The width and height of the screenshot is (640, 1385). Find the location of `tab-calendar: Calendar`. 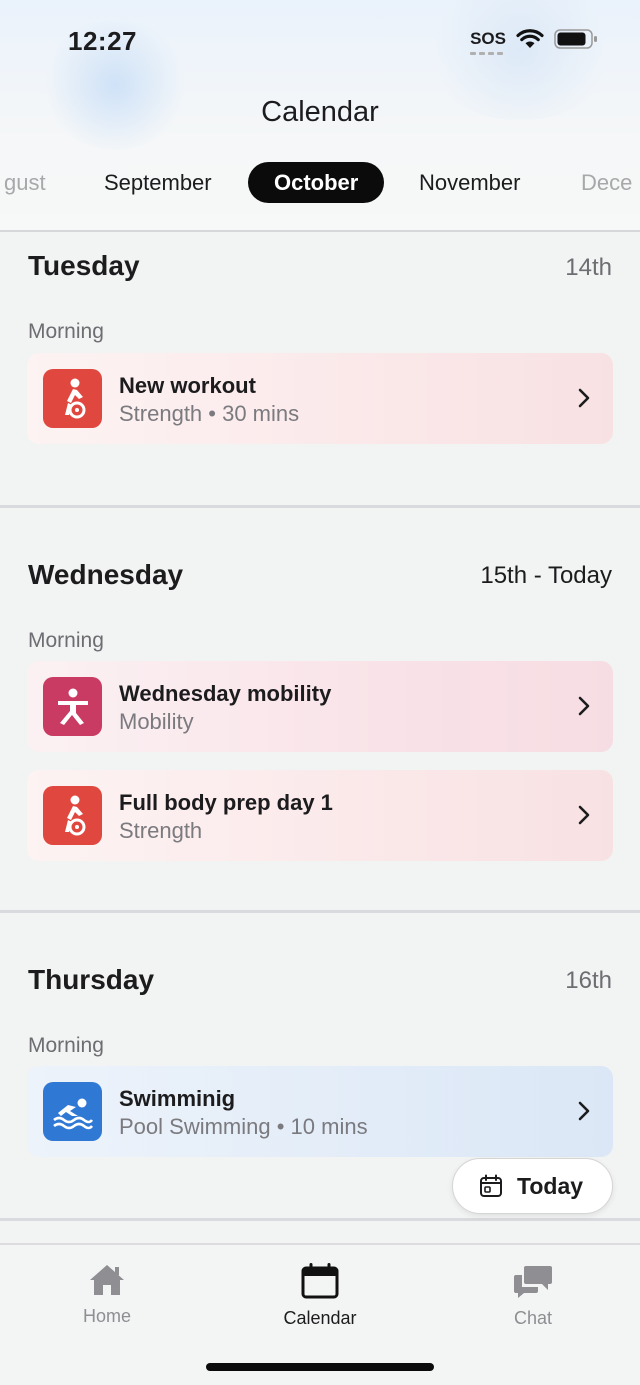

tab-calendar: Calendar is located at coordinates (320, 1296).